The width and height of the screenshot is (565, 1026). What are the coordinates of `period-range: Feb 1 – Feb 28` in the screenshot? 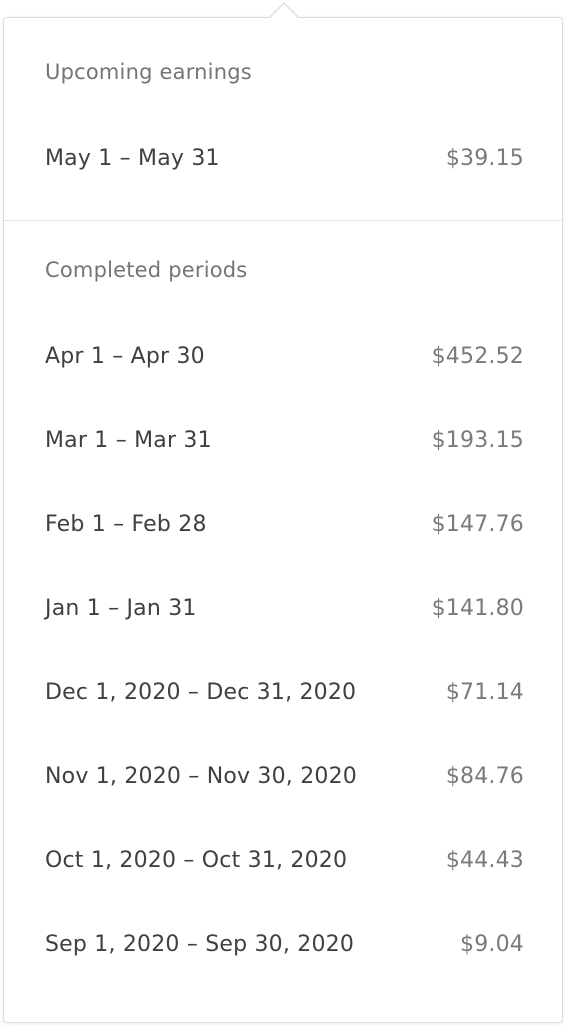 It's located at (126, 524).